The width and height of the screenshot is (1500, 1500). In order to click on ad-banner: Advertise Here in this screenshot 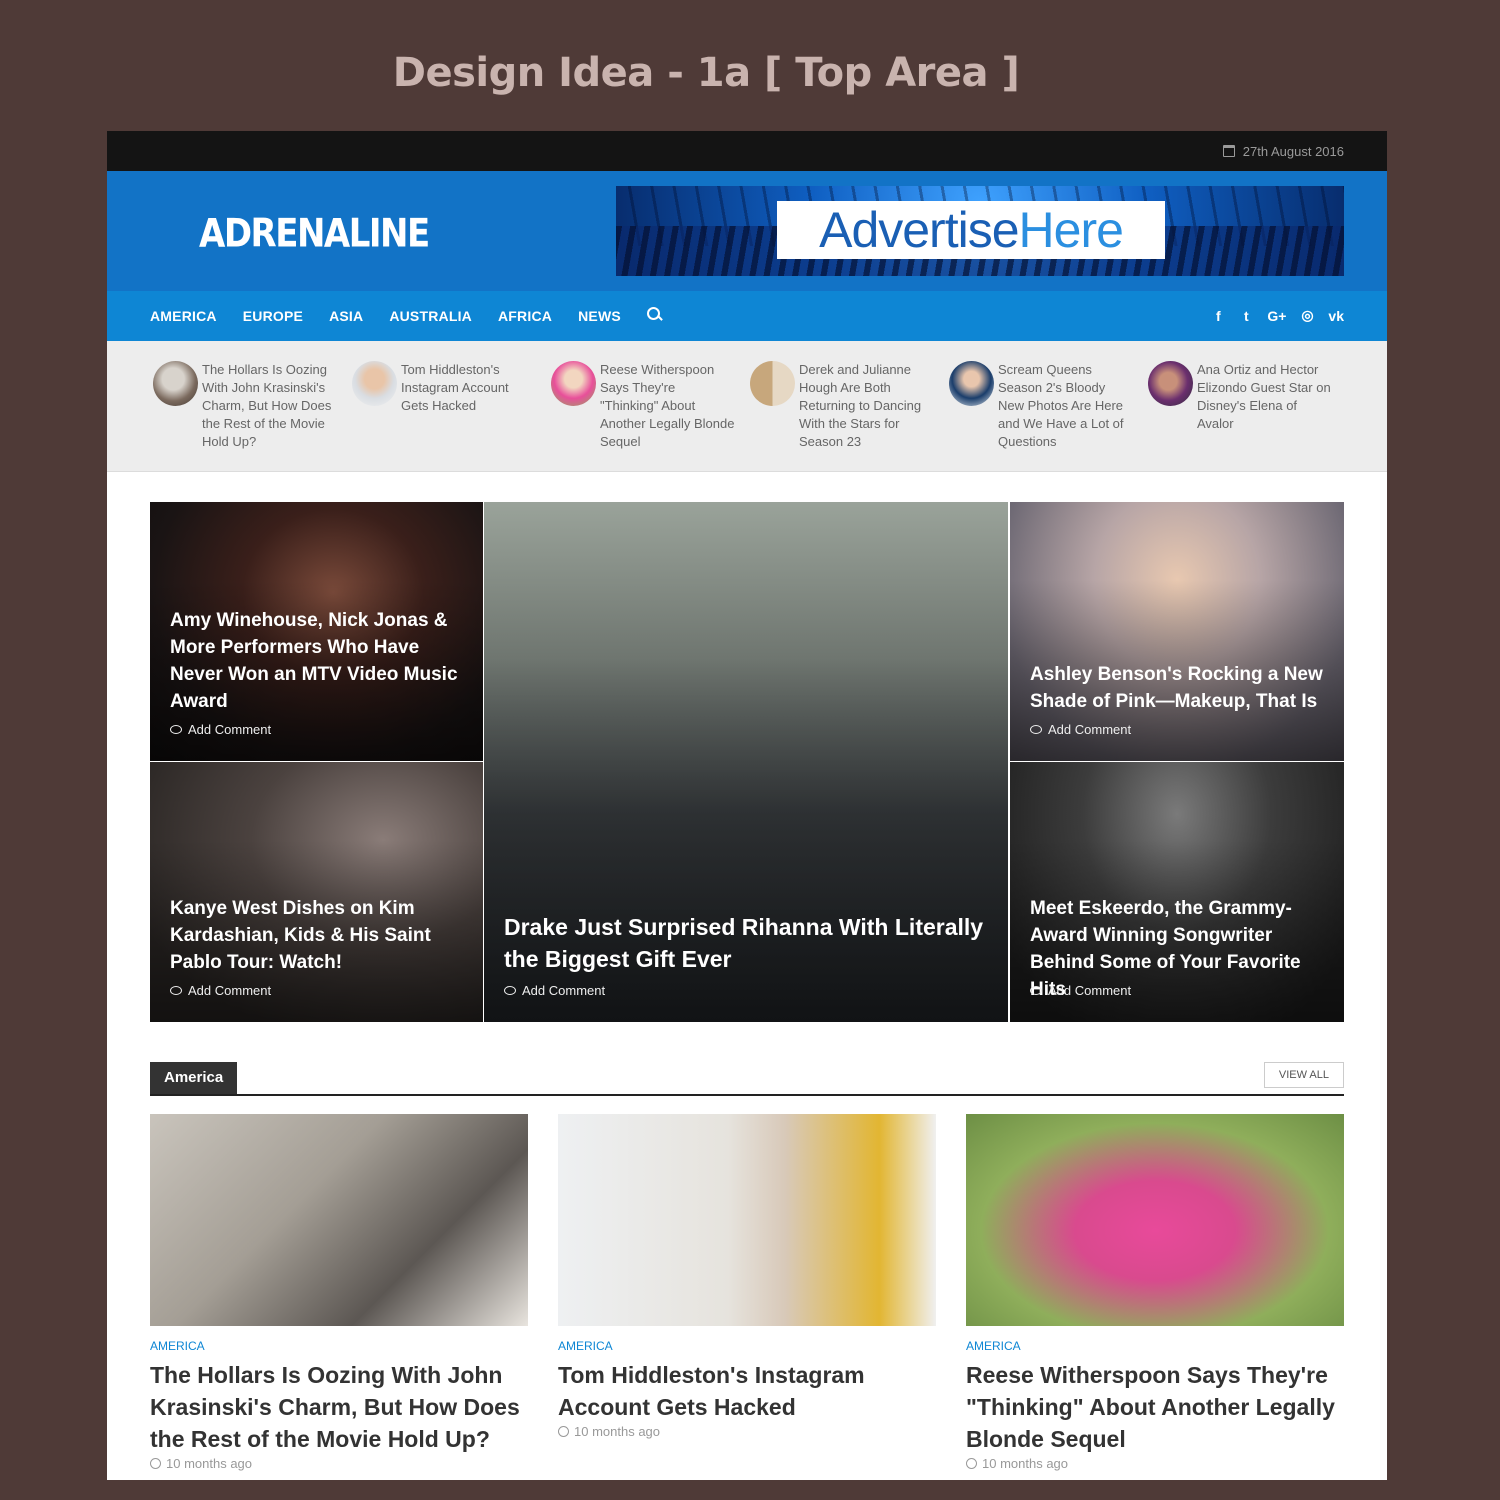, I will do `click(980, 231)`.